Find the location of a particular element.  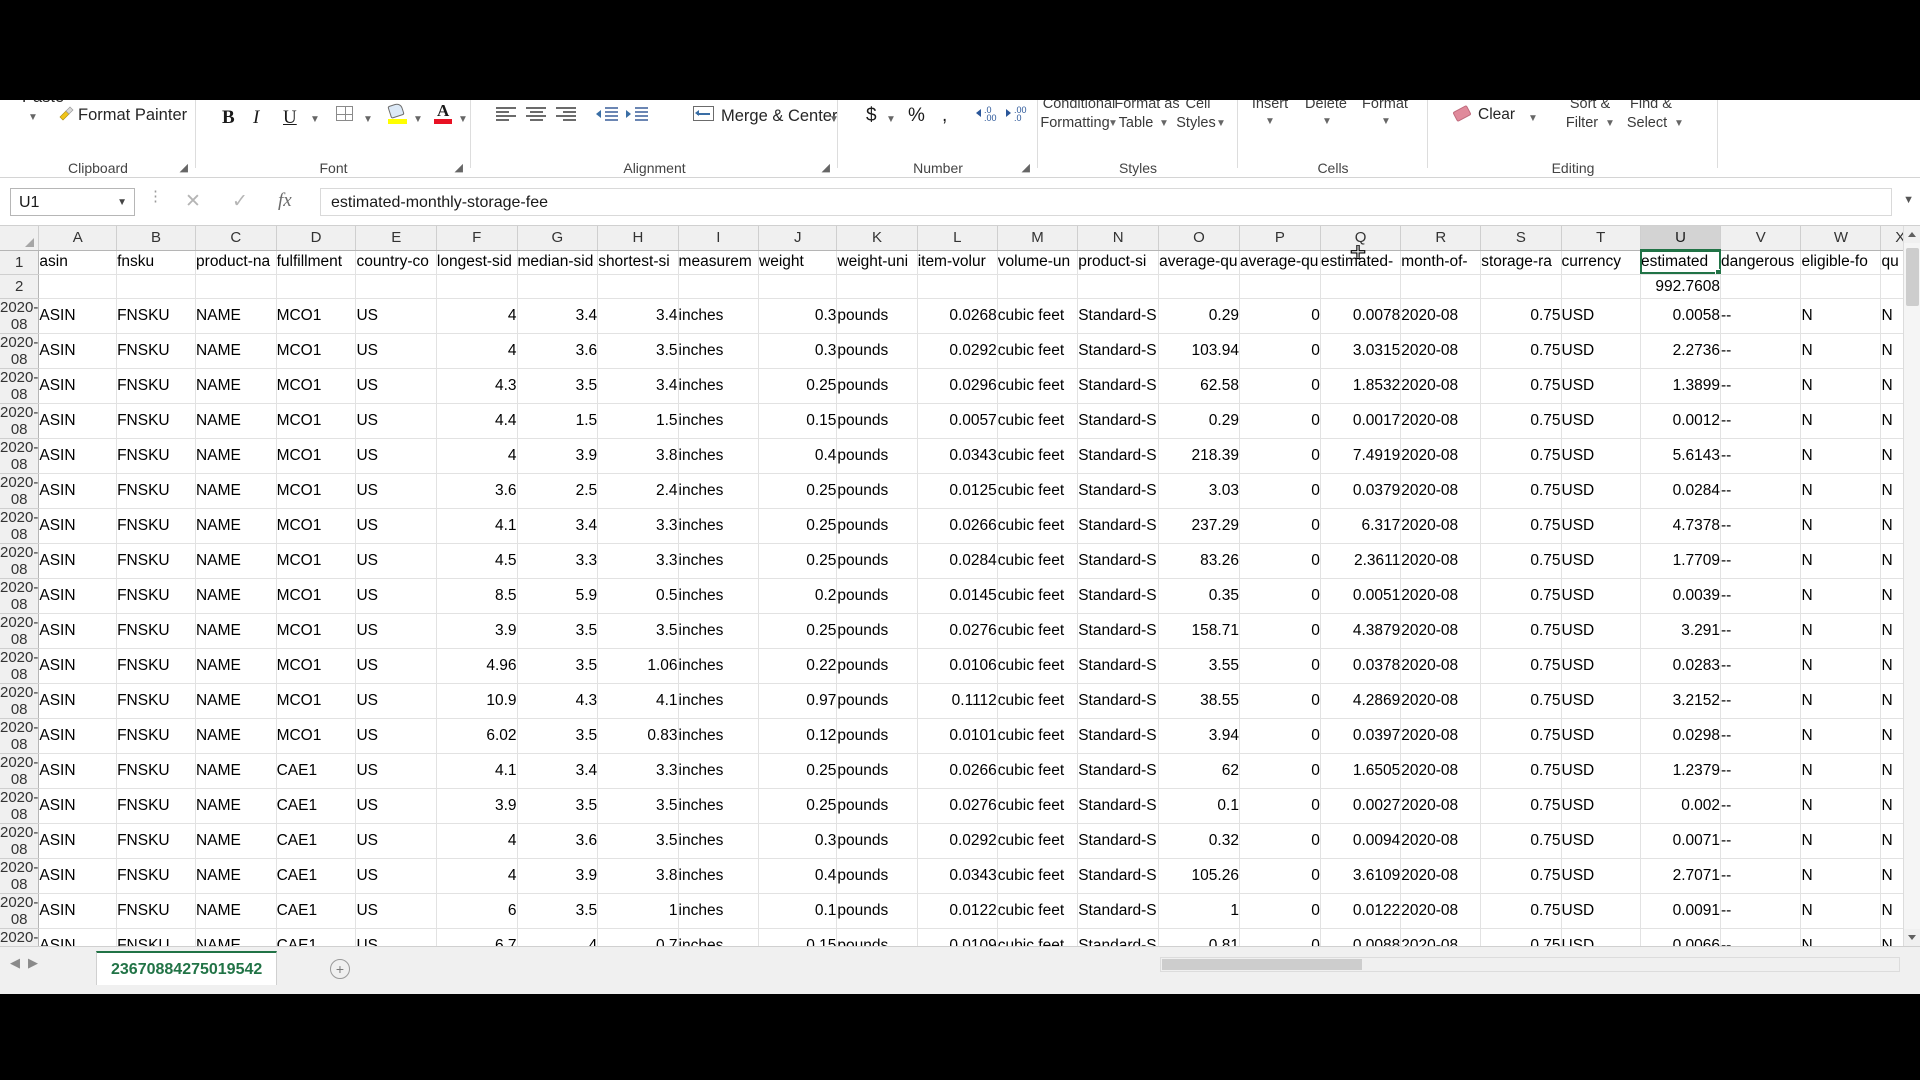

cell-E1: country-co is located at coordinates (396, 262).